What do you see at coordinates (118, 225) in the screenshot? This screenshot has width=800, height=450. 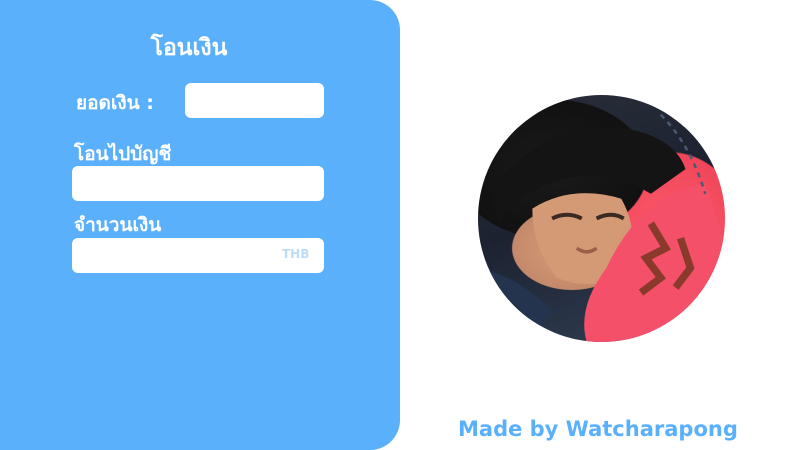 I see `amount-label: จำนวนเงิน` at bounding box center [118, 225].